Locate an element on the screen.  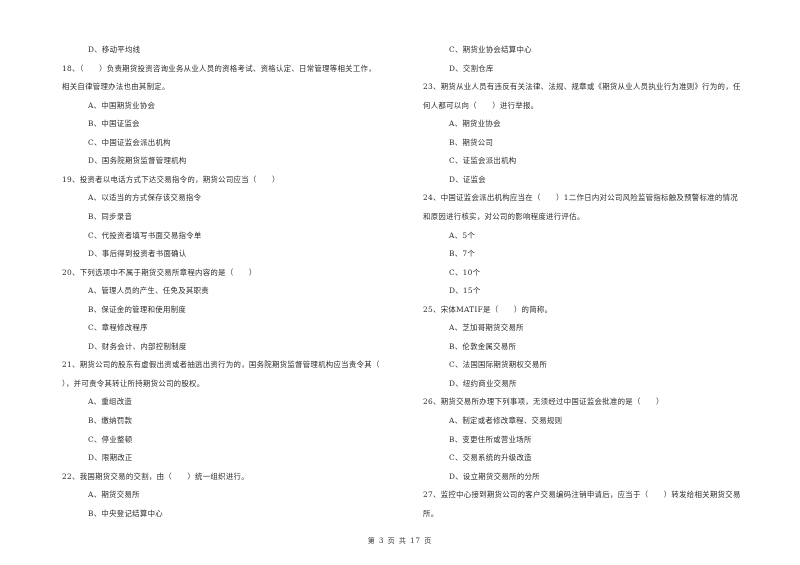
answer-option: D、15个 is located at coordinates (465, 291).